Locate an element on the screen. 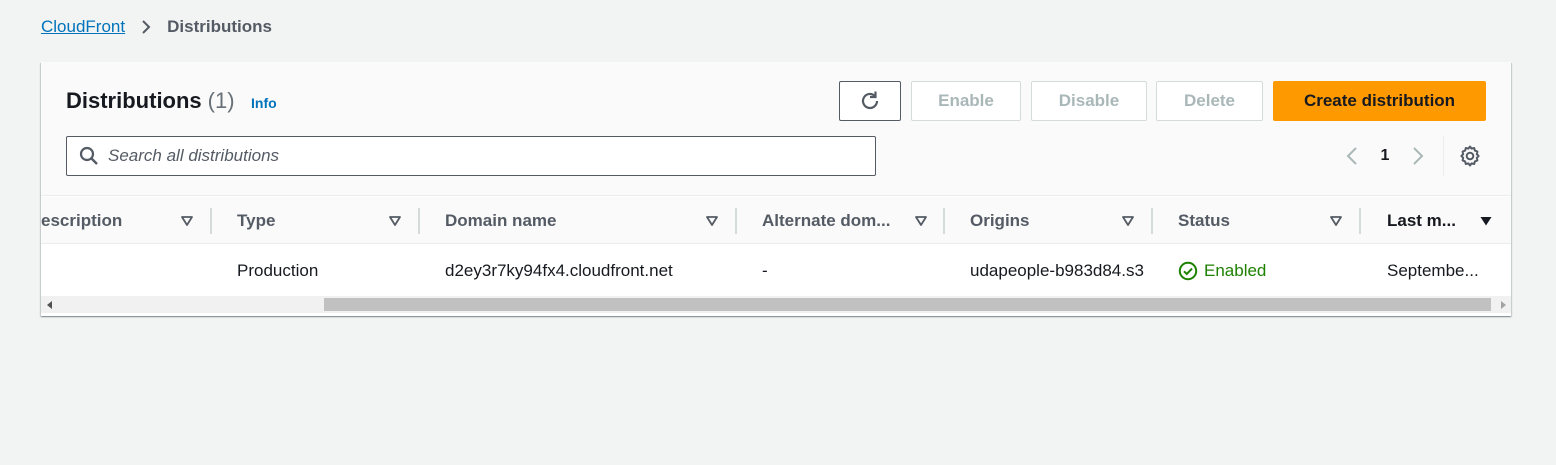 This screenshot has height=465, width=1556. scroll-left-arrow-icon is located at coordinates (49, 304).